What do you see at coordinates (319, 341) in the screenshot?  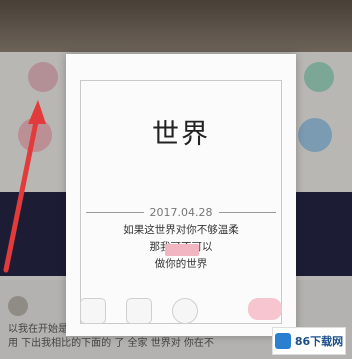 I see `watermark-text: 86下载网` at bounding box center [319, 341].